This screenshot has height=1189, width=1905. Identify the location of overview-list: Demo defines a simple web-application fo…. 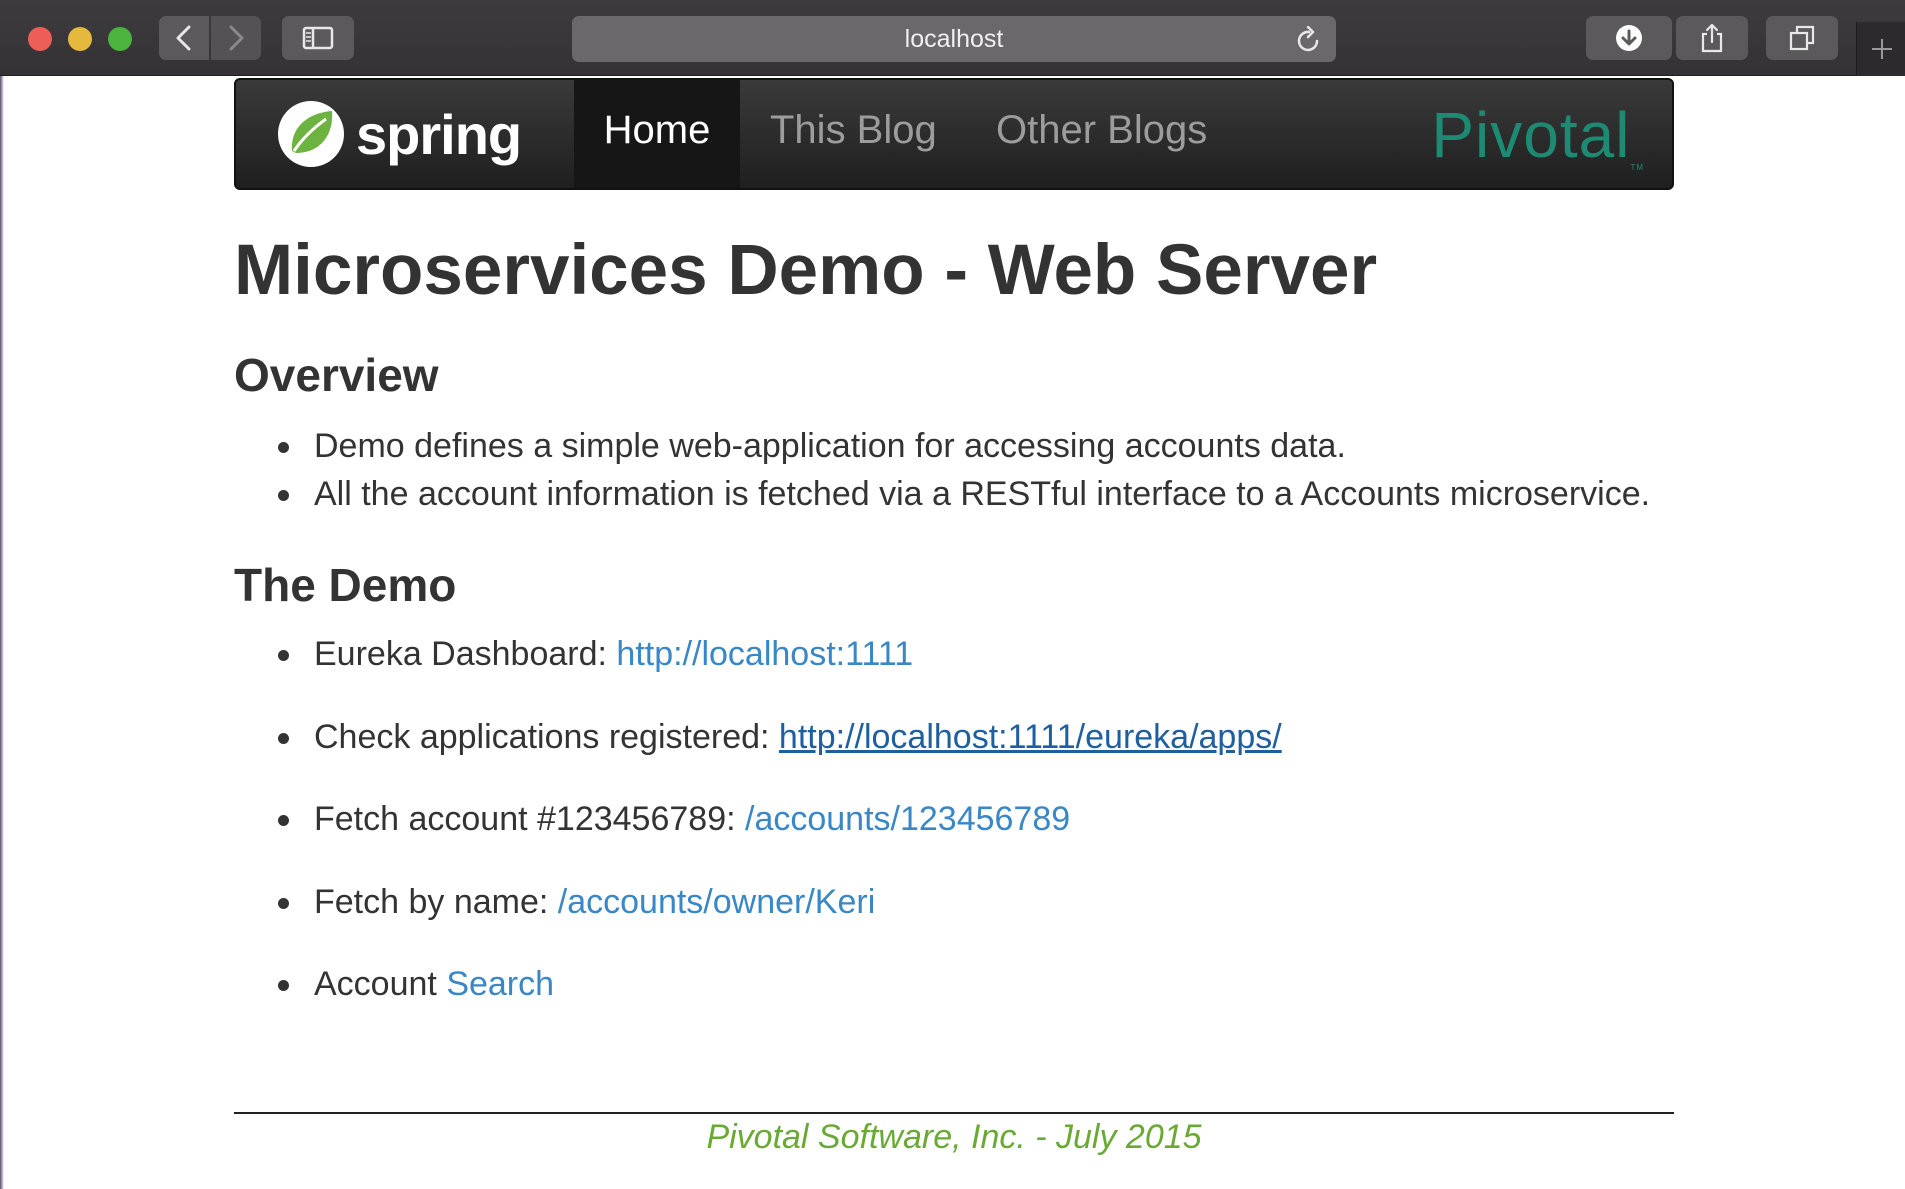
(964, 470).